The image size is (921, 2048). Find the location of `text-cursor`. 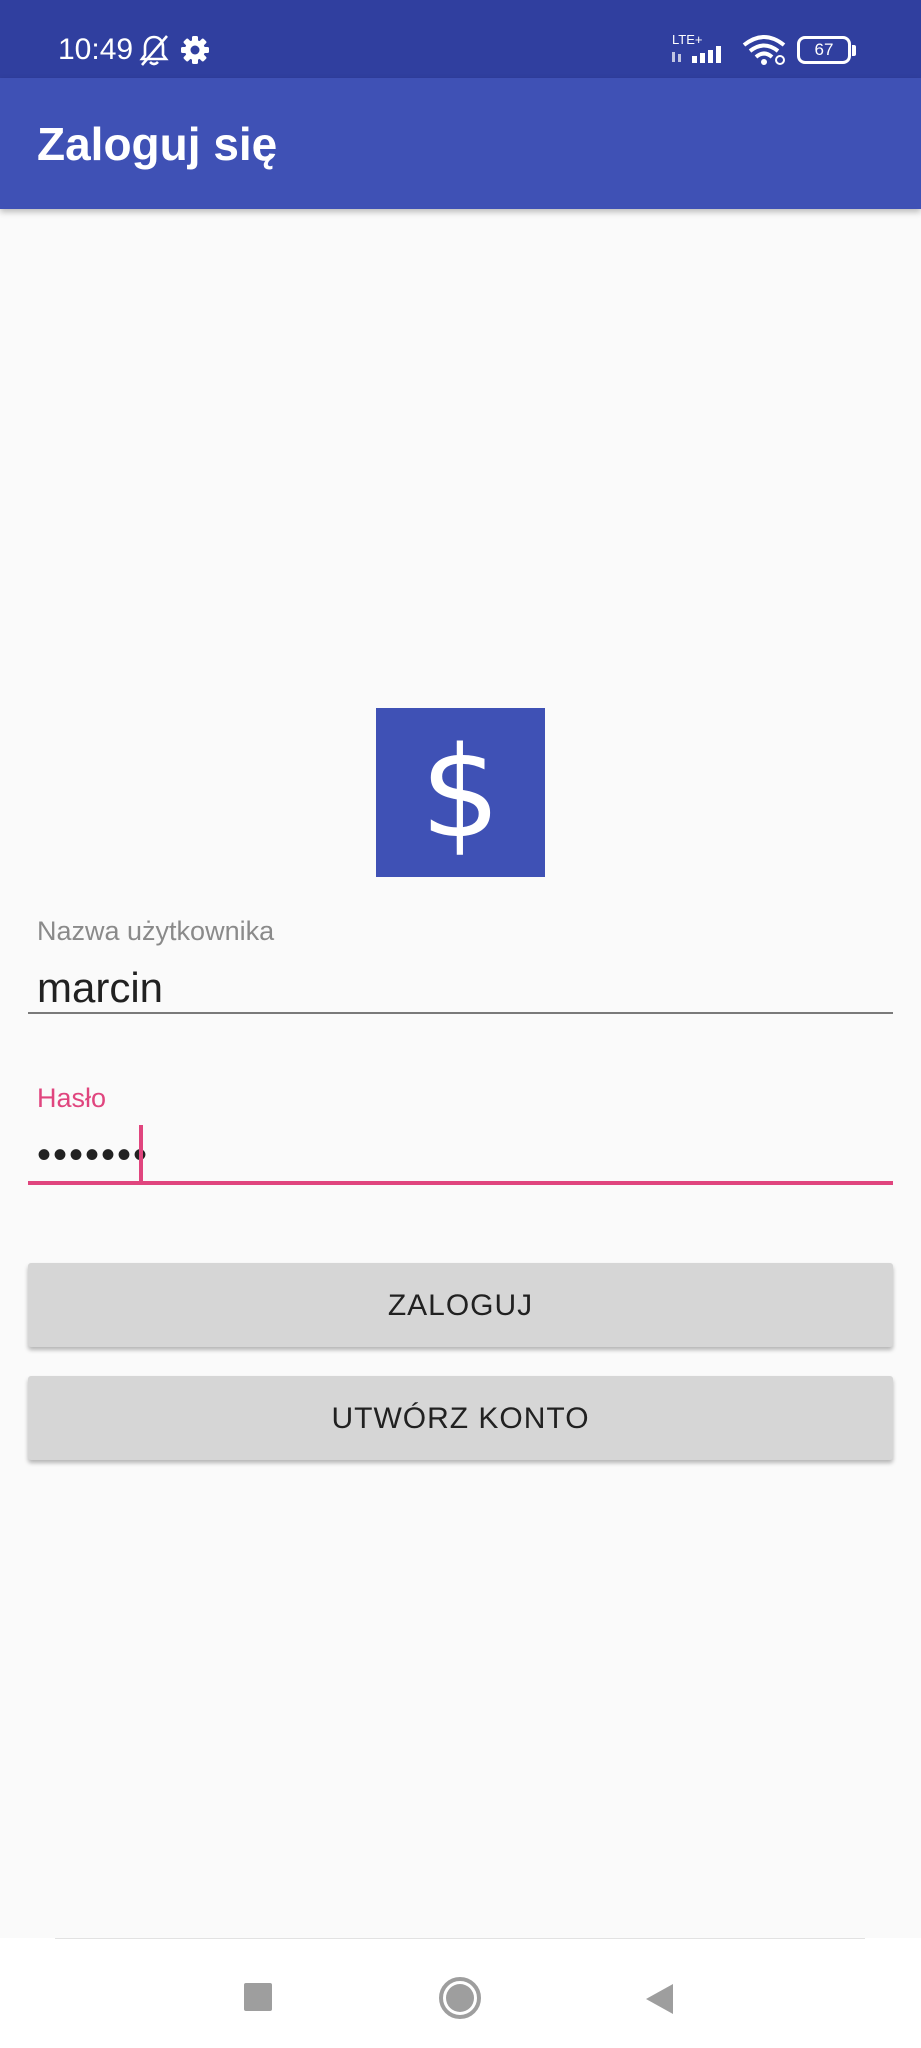

text-cursor is located at coordinates (141, 1154).